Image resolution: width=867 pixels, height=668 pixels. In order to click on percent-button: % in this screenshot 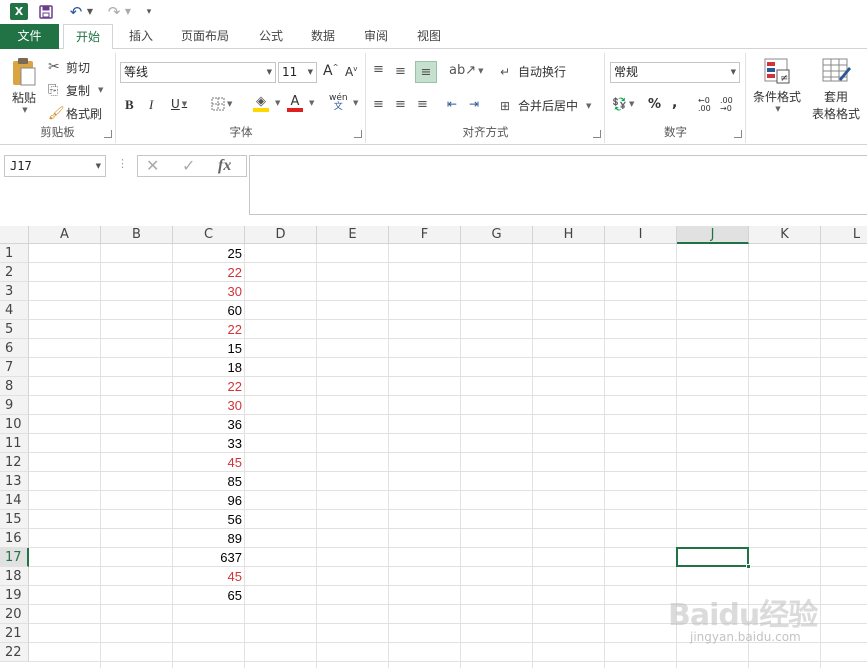, I will do `click(654, 104)`.